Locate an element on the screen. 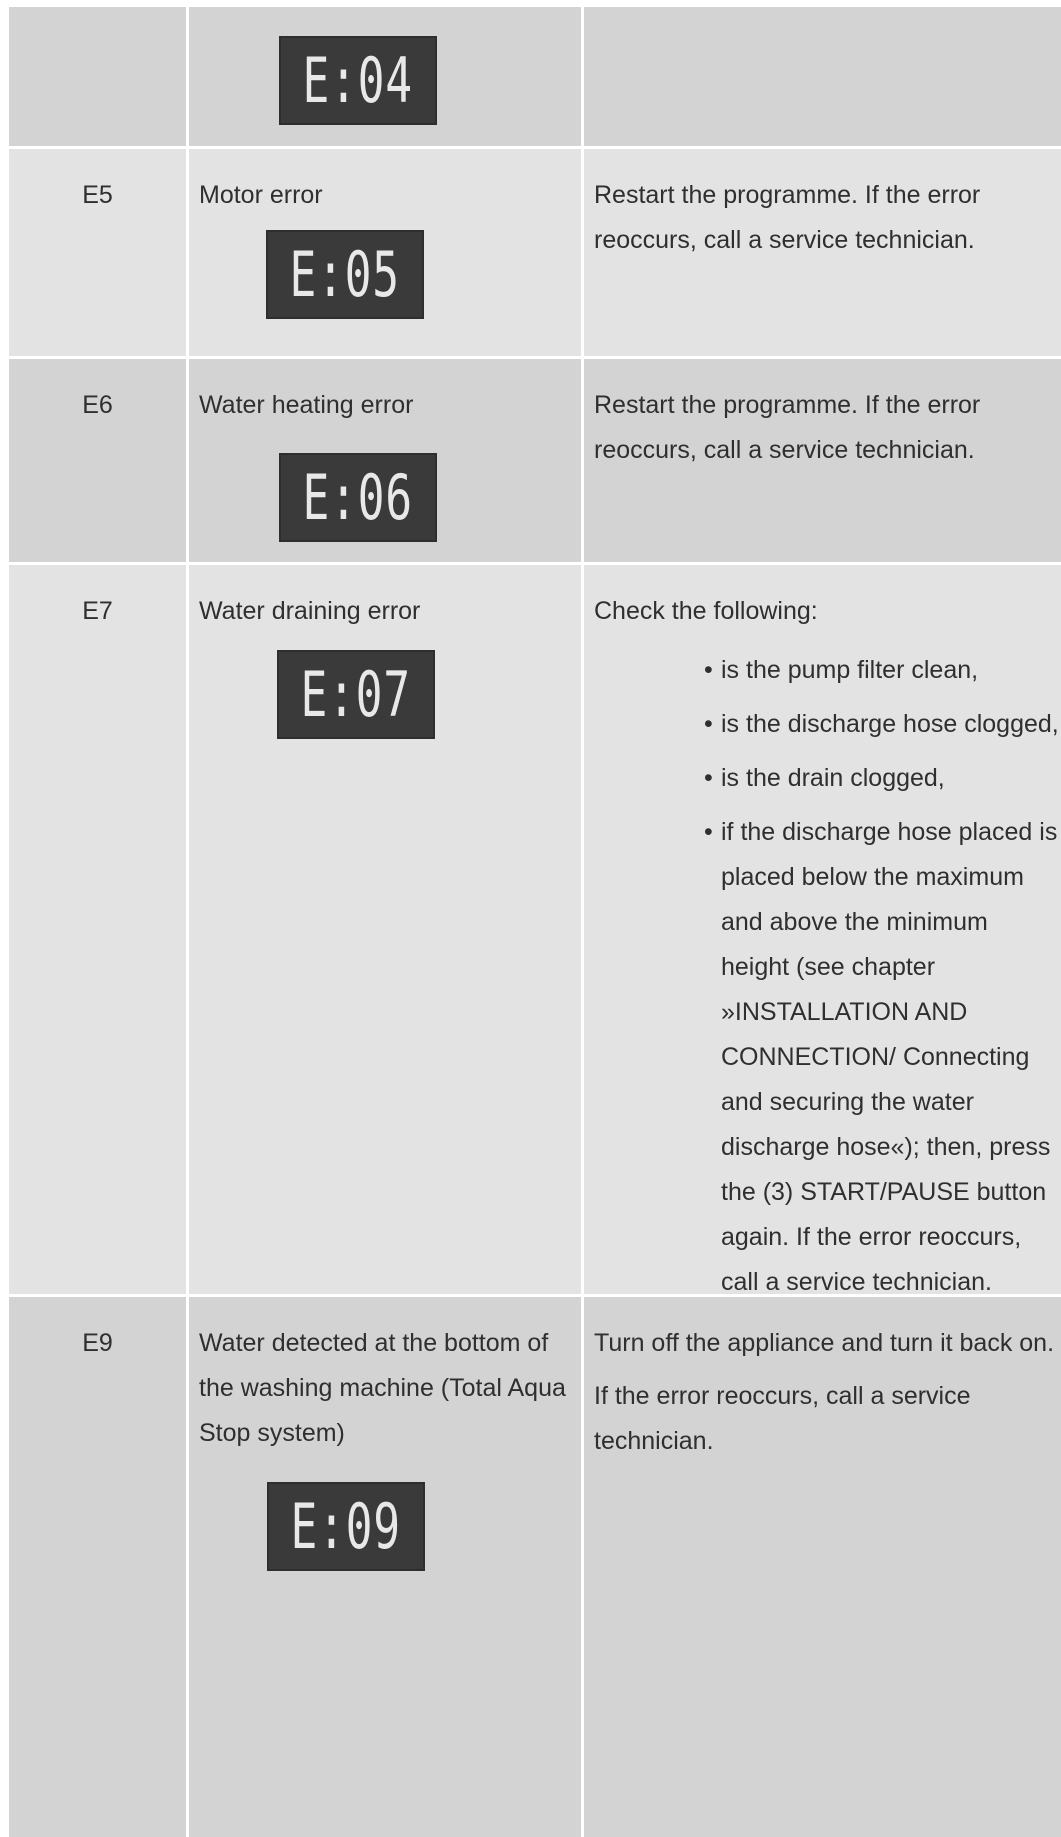  error-display-image: E:09 is located at coordinates (346, 1526).